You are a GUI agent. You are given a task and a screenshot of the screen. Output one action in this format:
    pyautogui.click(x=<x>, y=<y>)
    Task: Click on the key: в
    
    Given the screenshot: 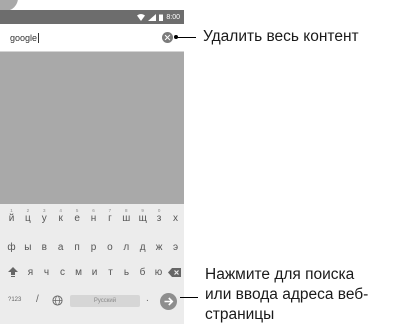 What is the action you would take?
    pyautogui.click(x=44, y=247)
    